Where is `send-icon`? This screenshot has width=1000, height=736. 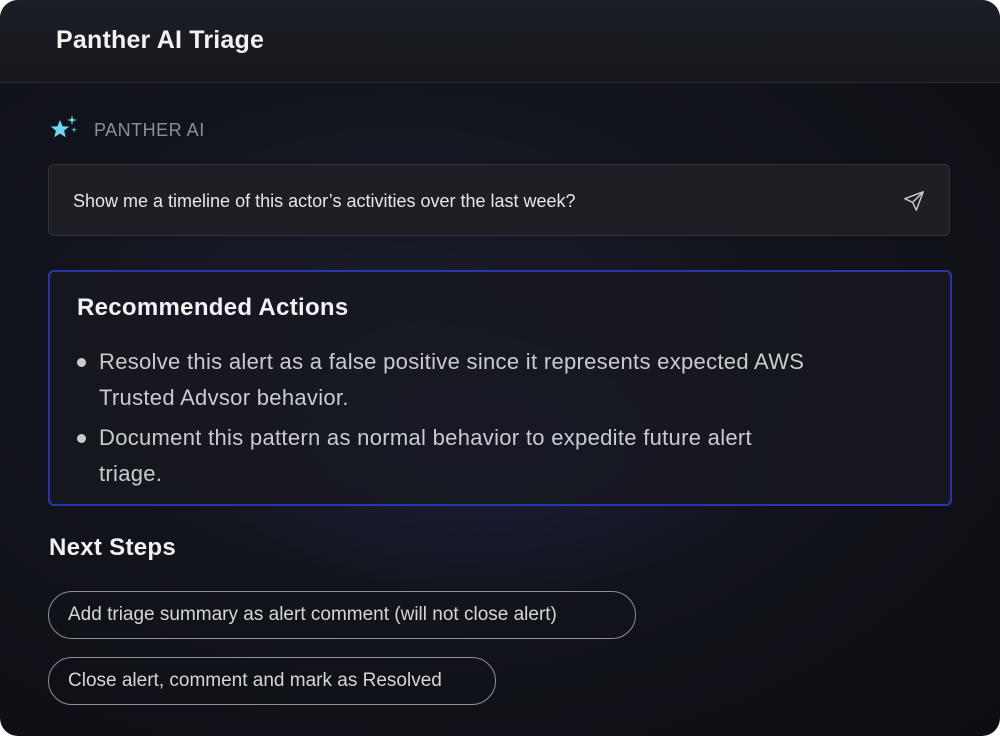 send-icon is located at coordinates (914, 203).